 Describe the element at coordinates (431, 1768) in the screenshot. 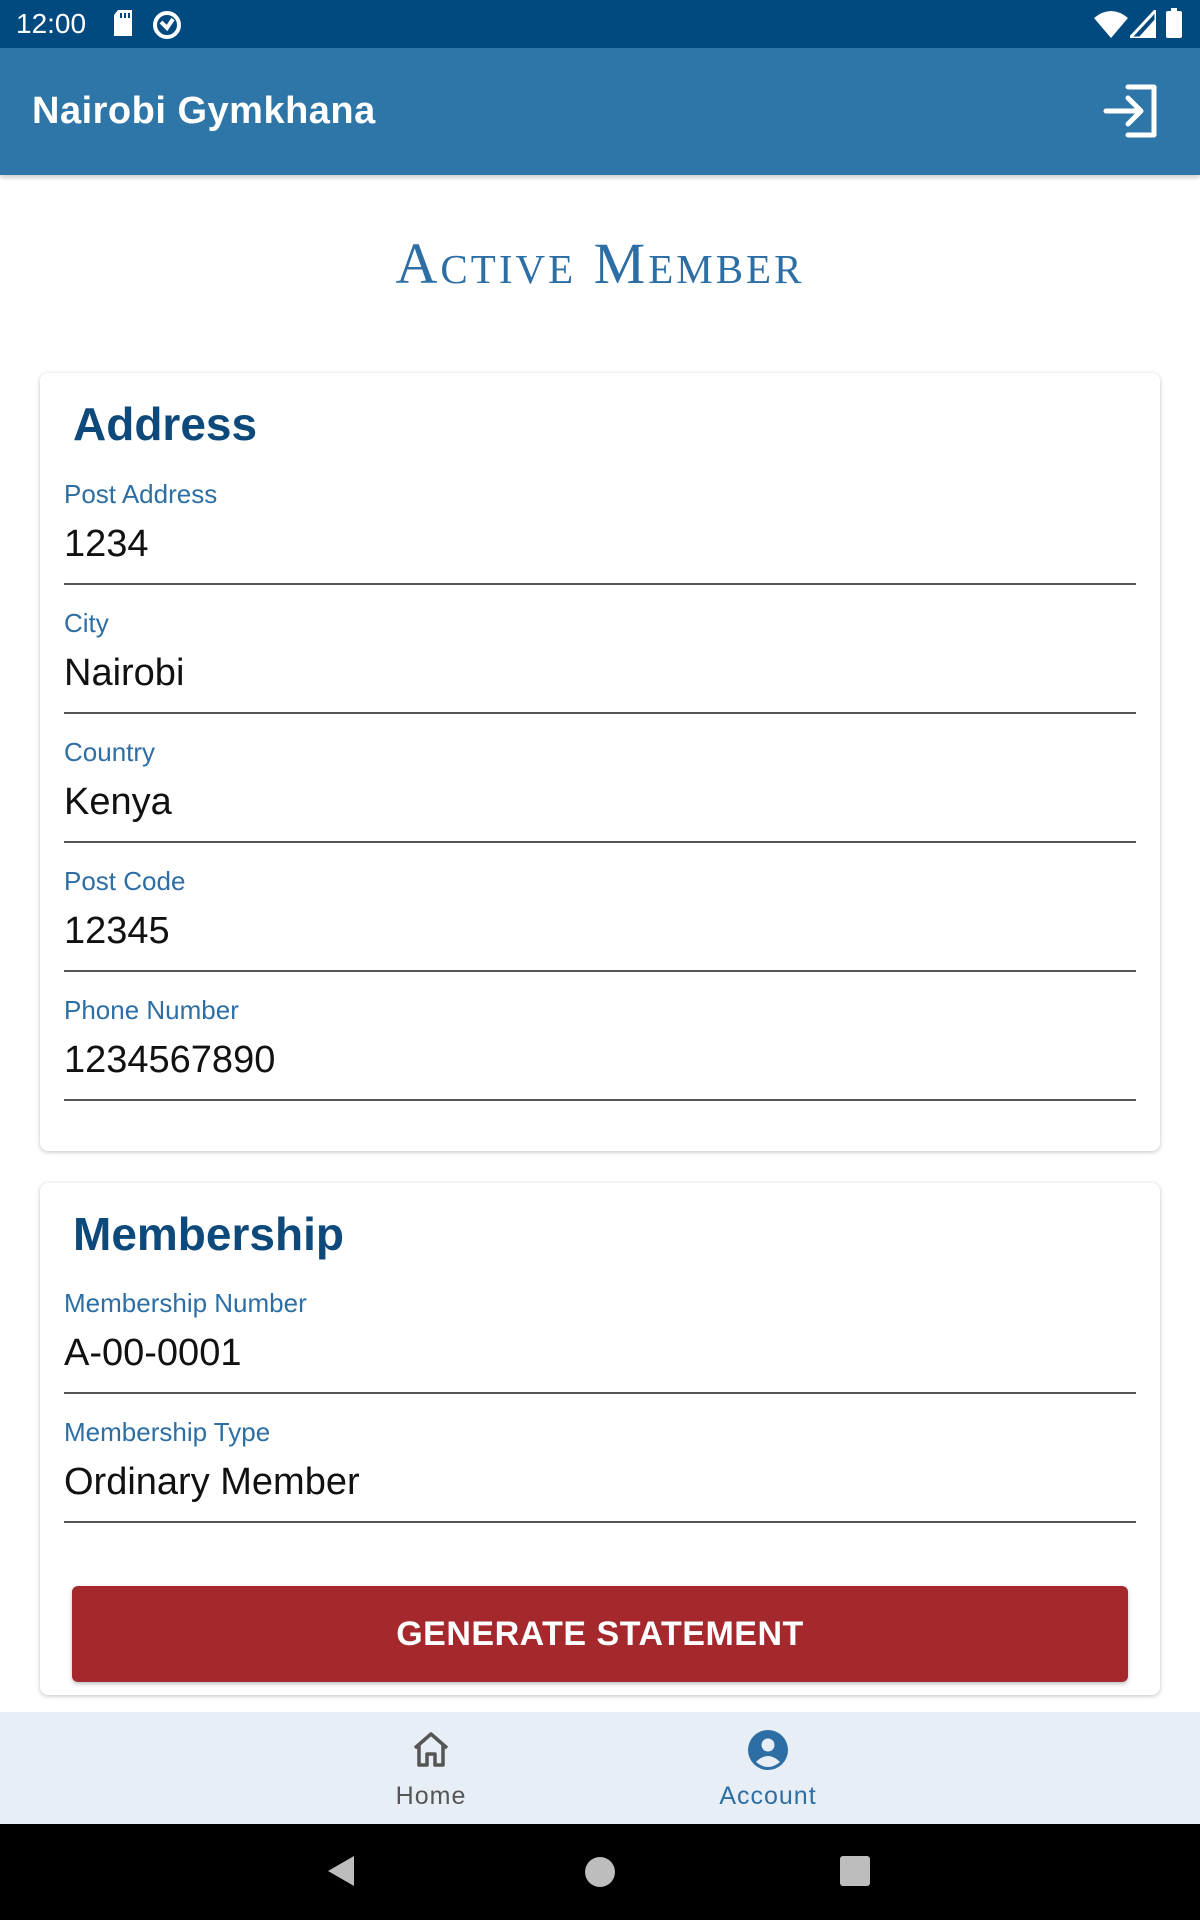

I see `nav-item-home: Home` at that location.